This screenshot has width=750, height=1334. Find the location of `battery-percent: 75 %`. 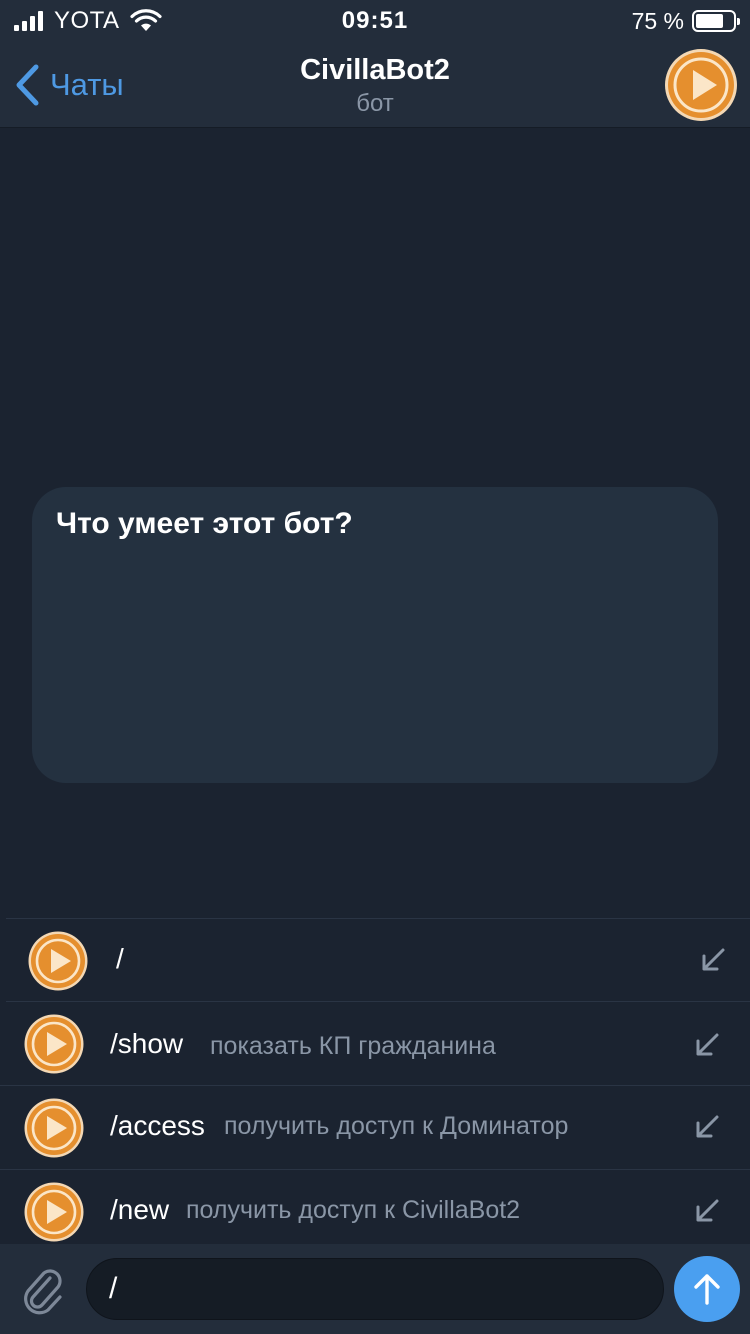

battery-percent: 75 % is located at coordinates (657, 20).